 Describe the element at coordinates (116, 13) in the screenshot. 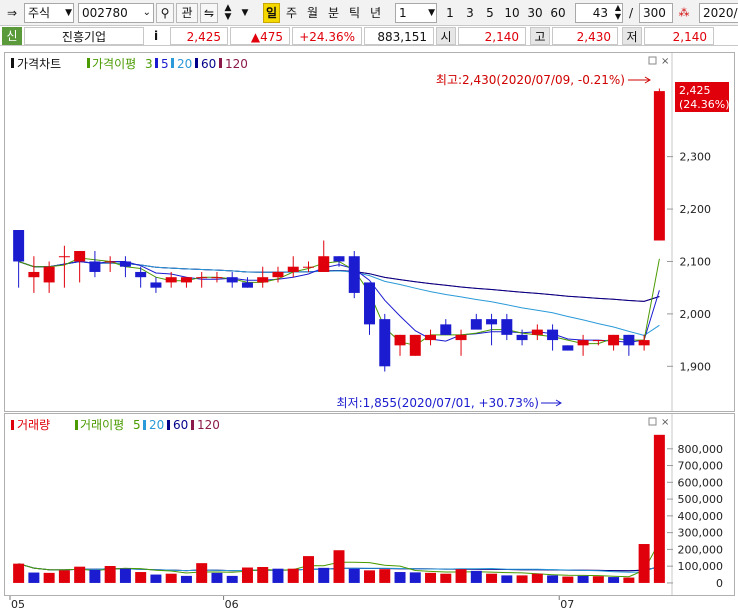

I see `code-input: 002780 ⌄` at that location.